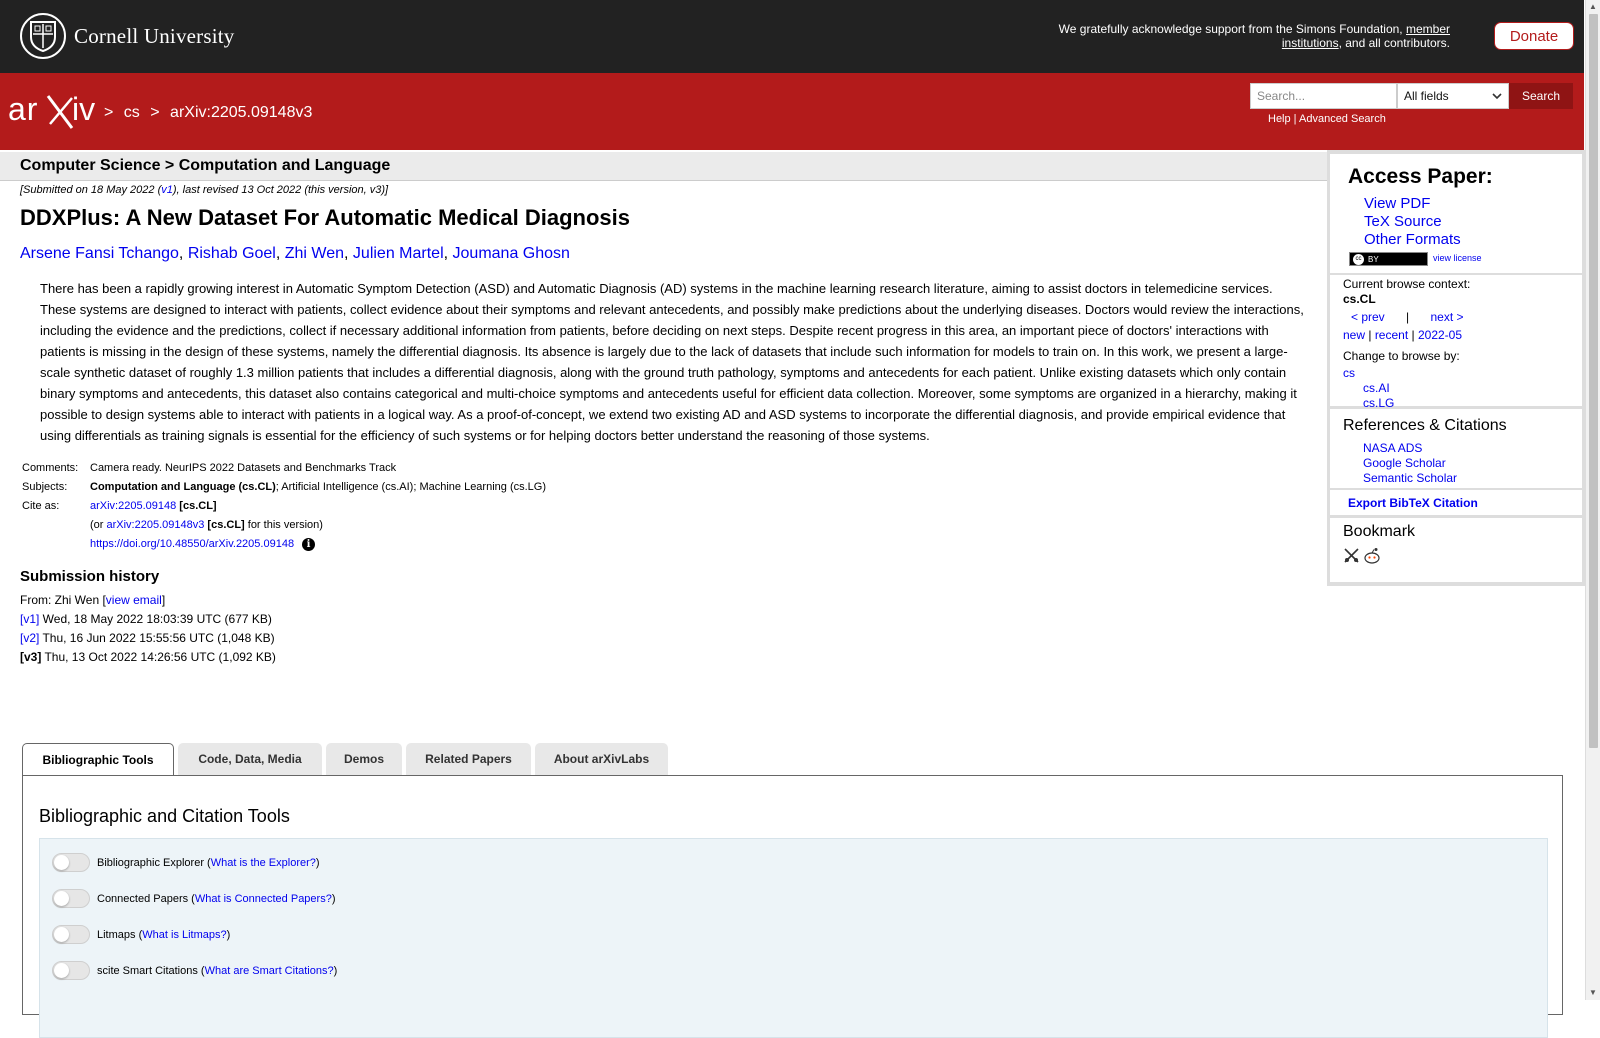  I want to click on from-prefix: From: Zhi Wen [, so click(63, 600).